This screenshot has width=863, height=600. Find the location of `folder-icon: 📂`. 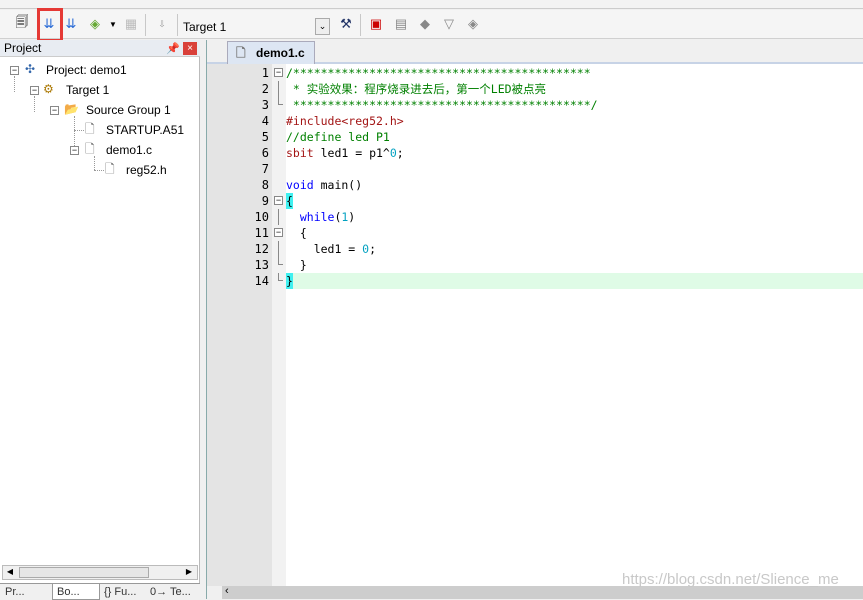

folder-icon: 📂 is located at coordinates (71, 109).